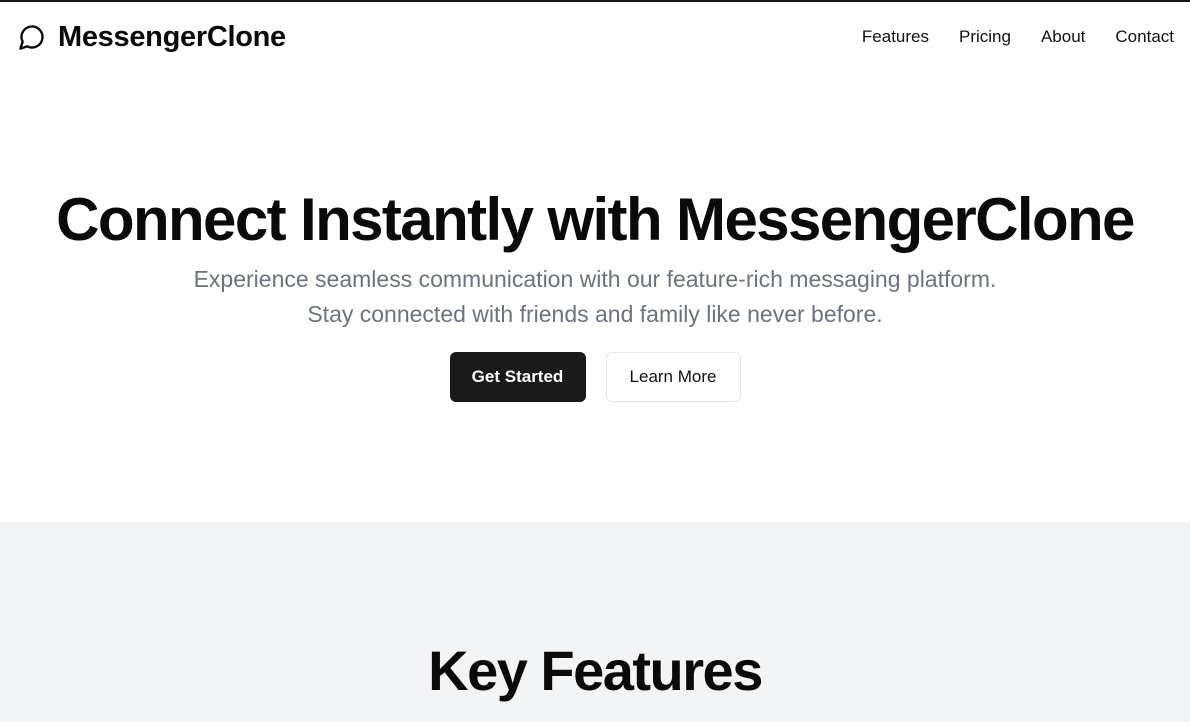 Image resolution: width=1190 pixels, height=722 pixels. Describe the element at coordinates (595, 670) in the screenshot. I see `features-title: Key Features` at that location.